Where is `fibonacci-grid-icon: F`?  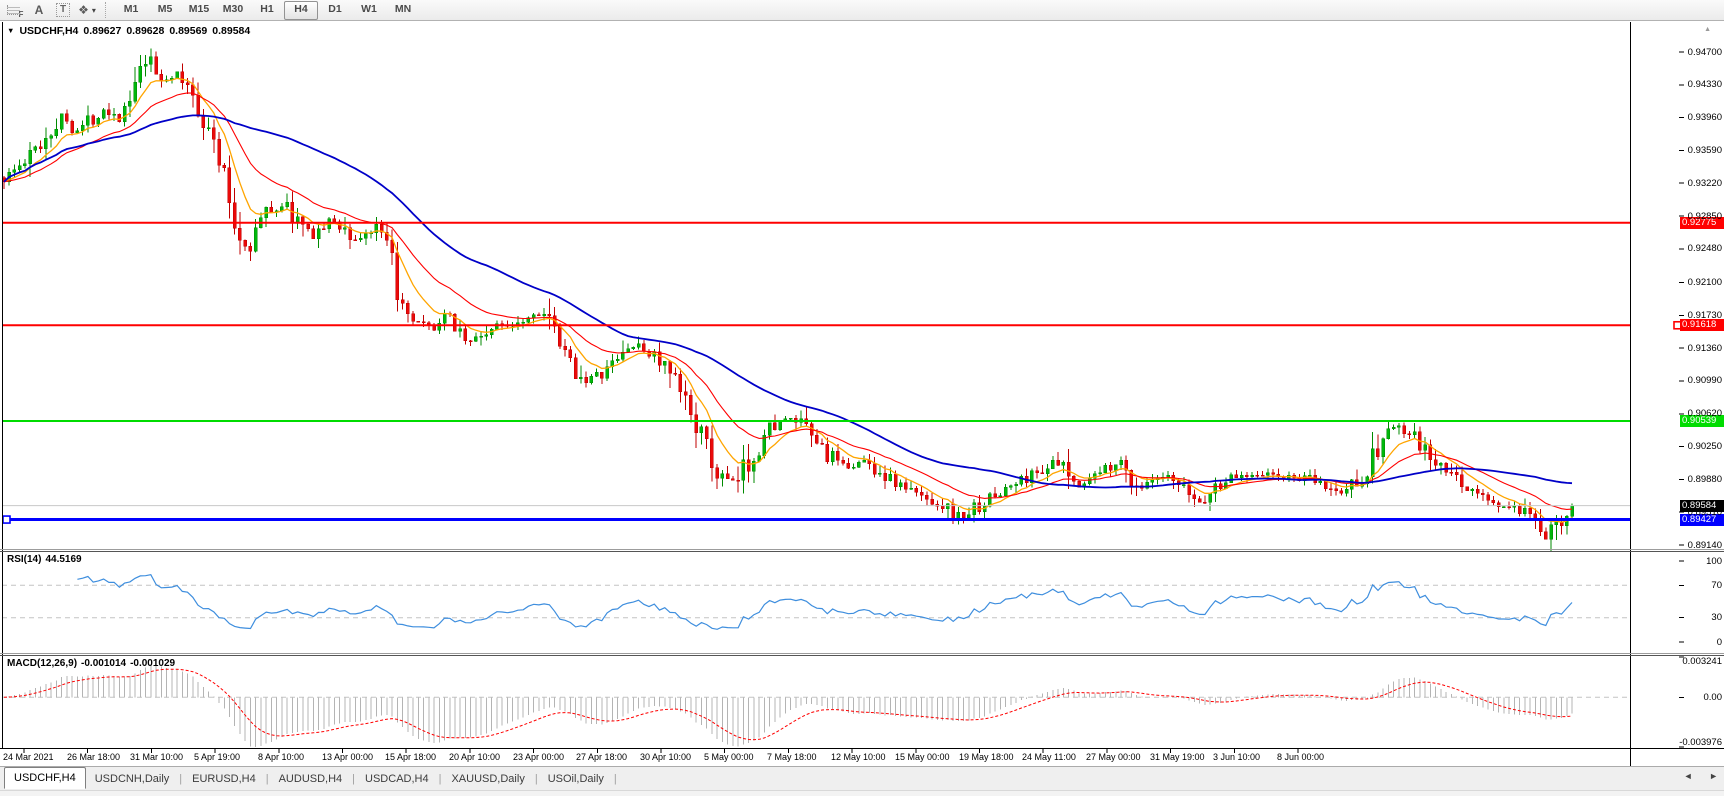 fibonacci-grid-icon: F is located at coordinates (15, 10).